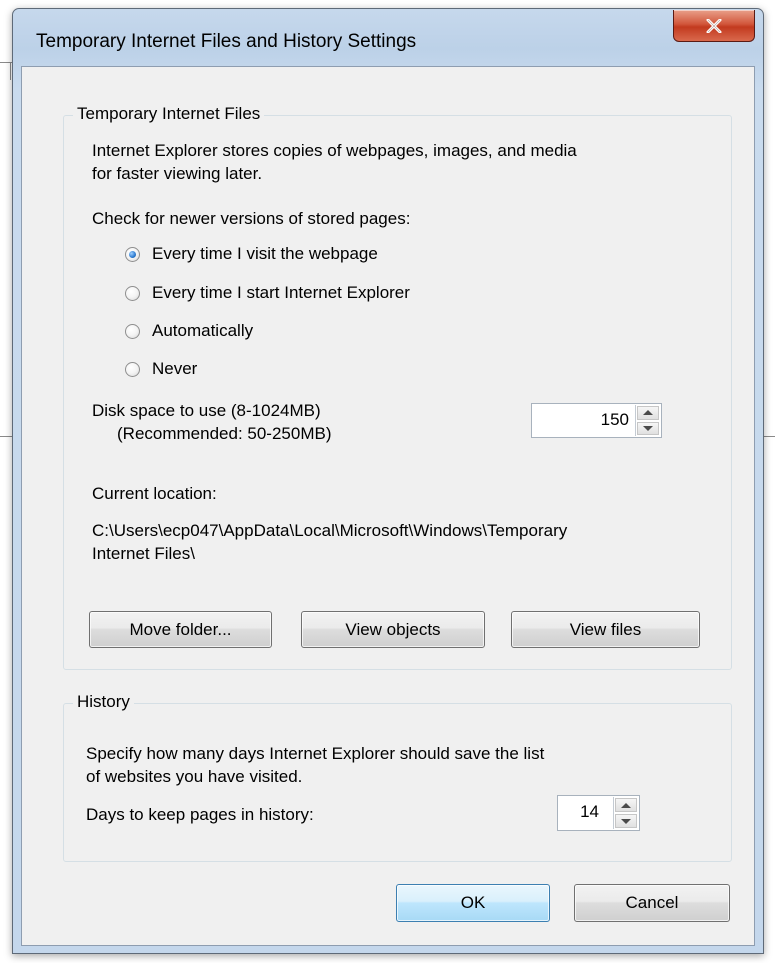 This screenshot has height=963, width=775. I want to click on close-button, so click(714, 26).